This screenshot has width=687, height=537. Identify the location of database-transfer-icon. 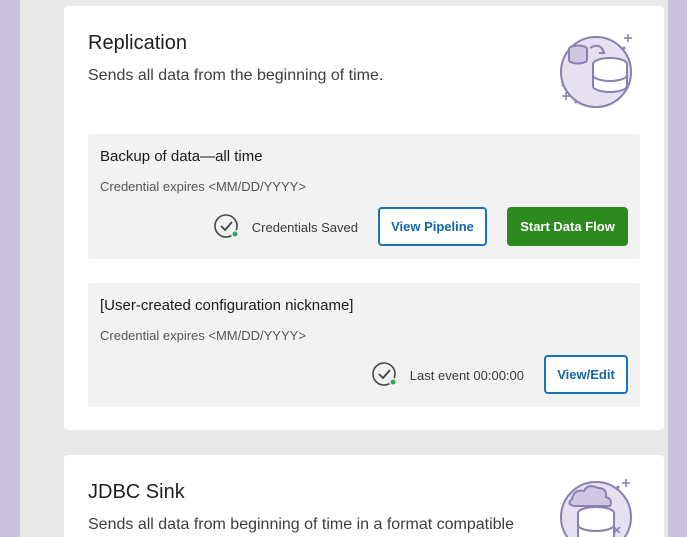
(598, 72).